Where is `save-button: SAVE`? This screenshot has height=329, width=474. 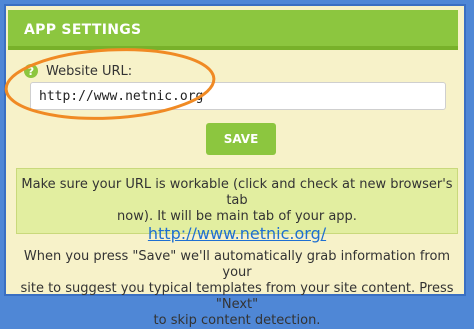
save-button: SAVE is located at coordinates (241, 139).